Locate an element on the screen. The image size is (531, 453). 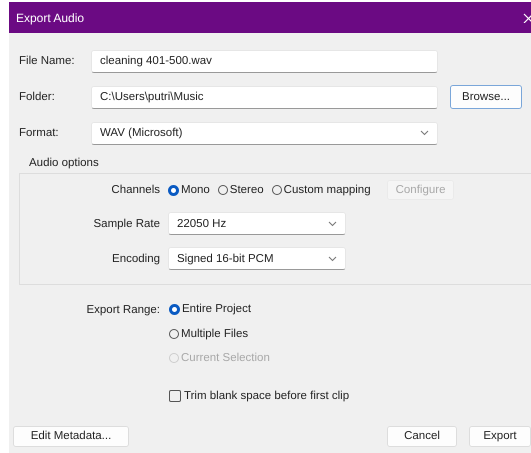
field-label: Export Range: is located at coordinates (123, 310).